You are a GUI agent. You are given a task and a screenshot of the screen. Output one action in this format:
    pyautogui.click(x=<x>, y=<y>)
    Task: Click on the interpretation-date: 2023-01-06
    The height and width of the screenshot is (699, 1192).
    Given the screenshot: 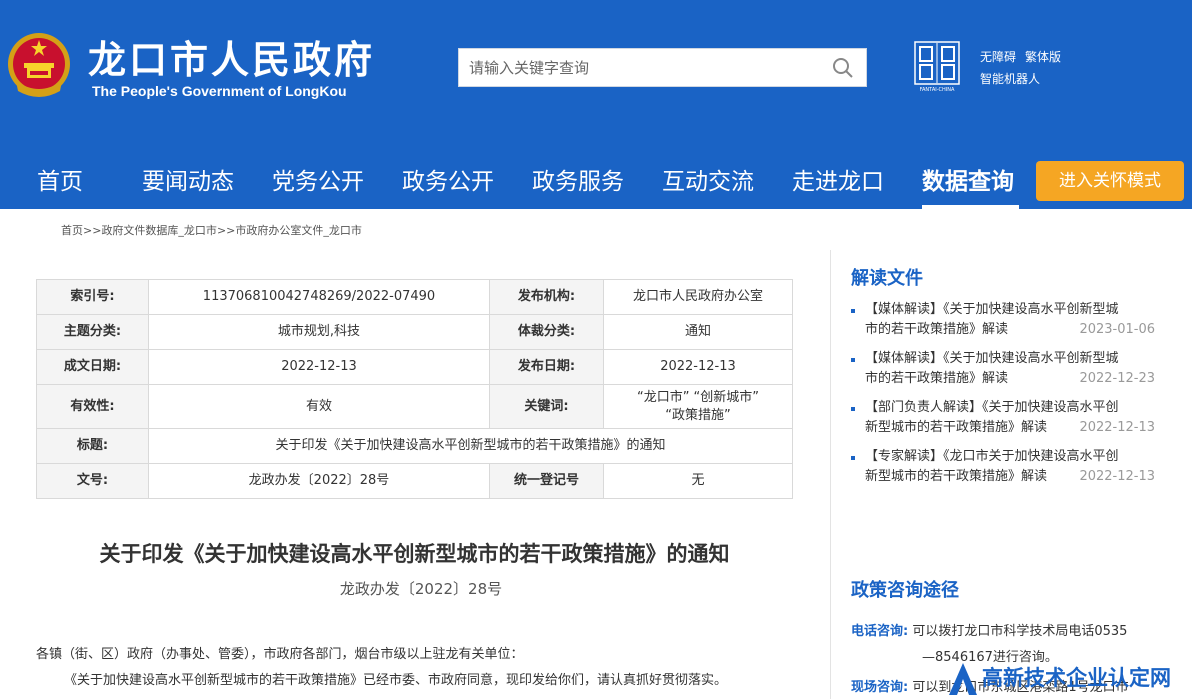 What is the action you would take?
    pyautogui.click(x=1117, y=329)
    